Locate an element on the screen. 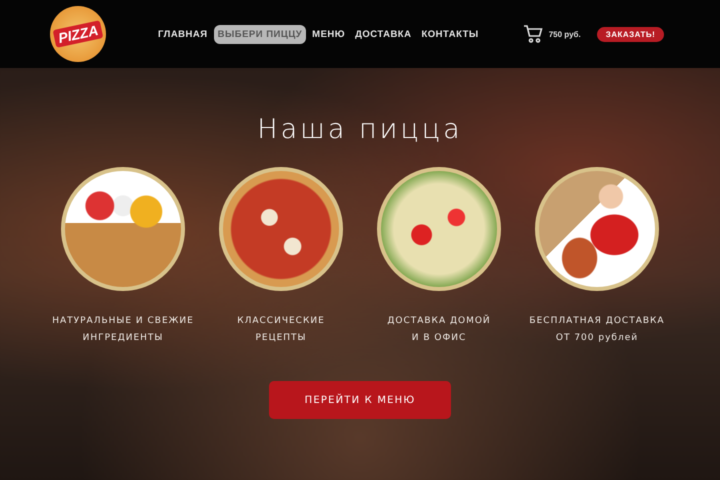 This screenshot has width=720, height=480. nav-link: МЕНЮ is located at coordinates (329, 34).